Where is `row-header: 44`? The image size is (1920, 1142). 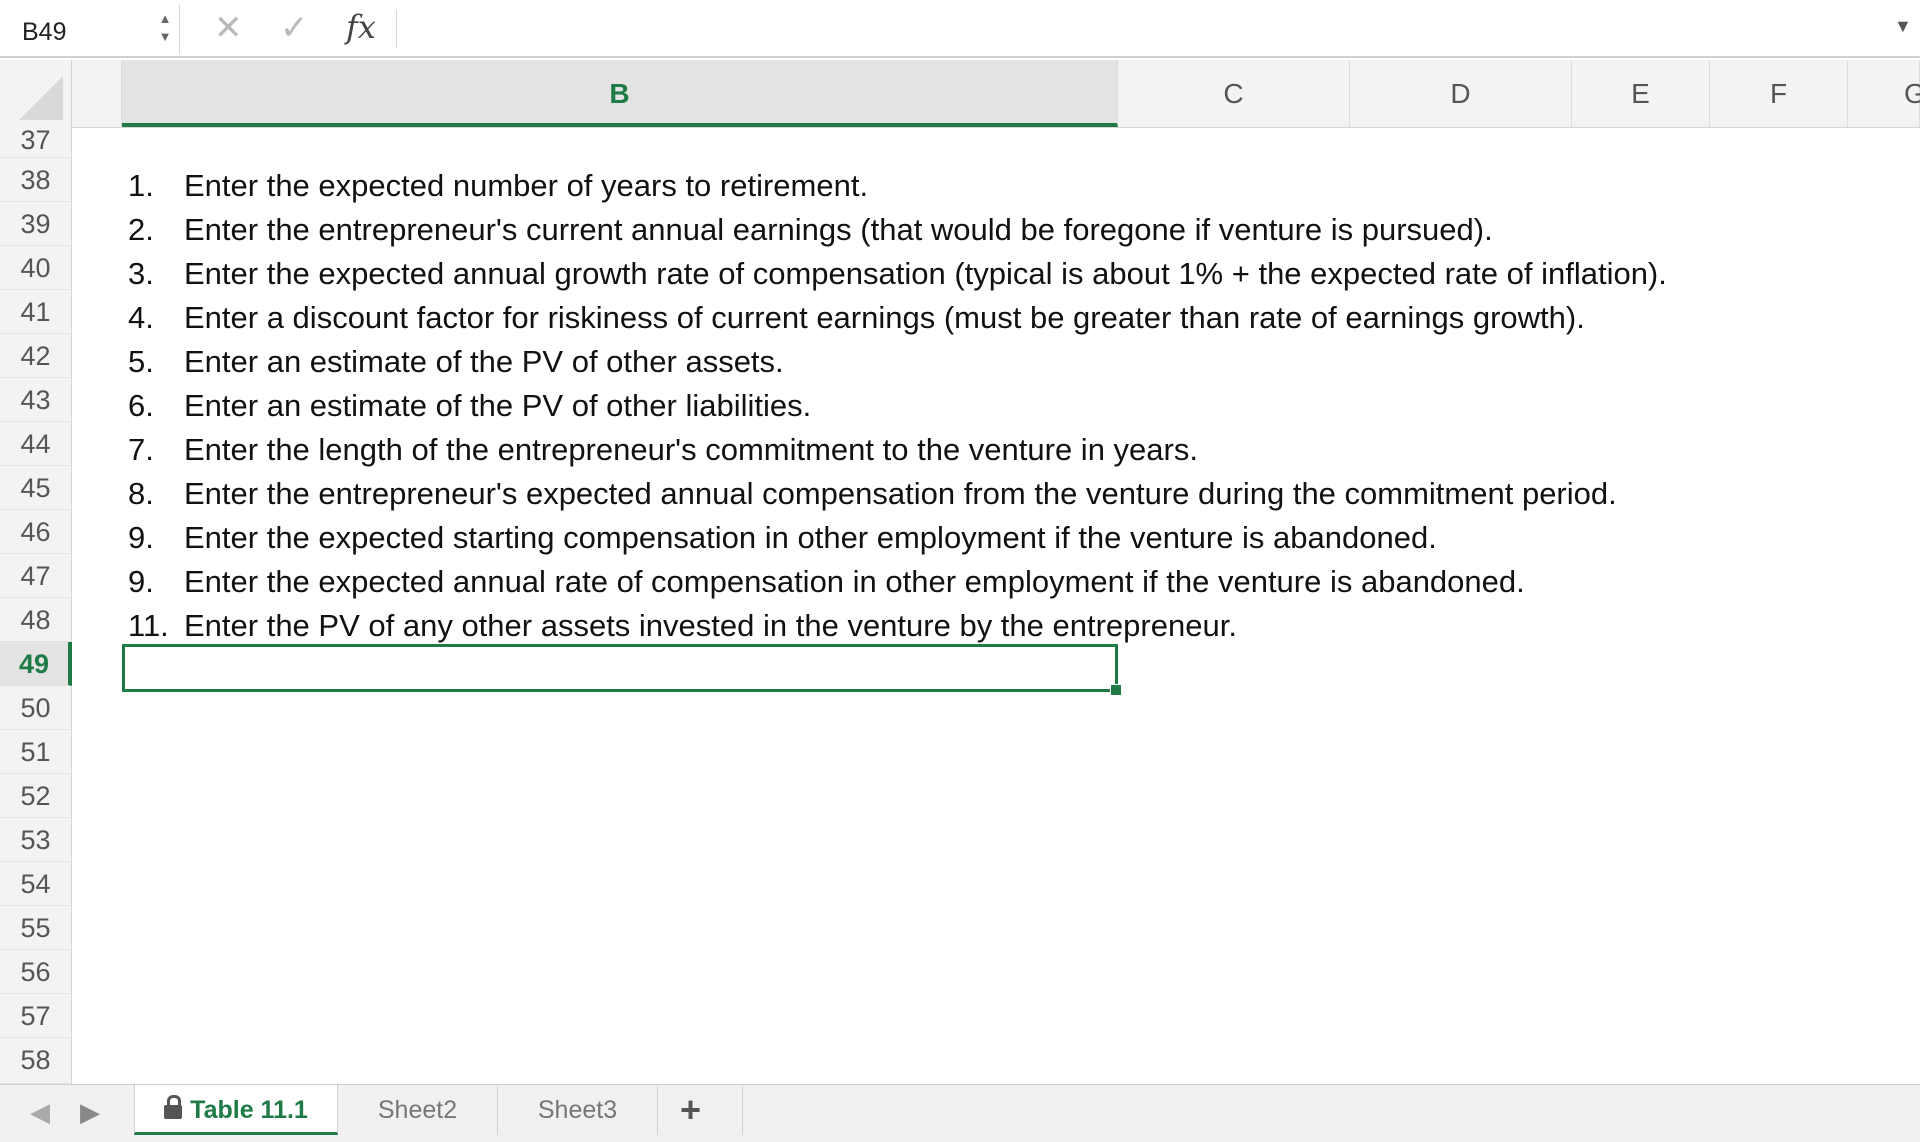
row-header: 44 is located at coordinates (36, 444).